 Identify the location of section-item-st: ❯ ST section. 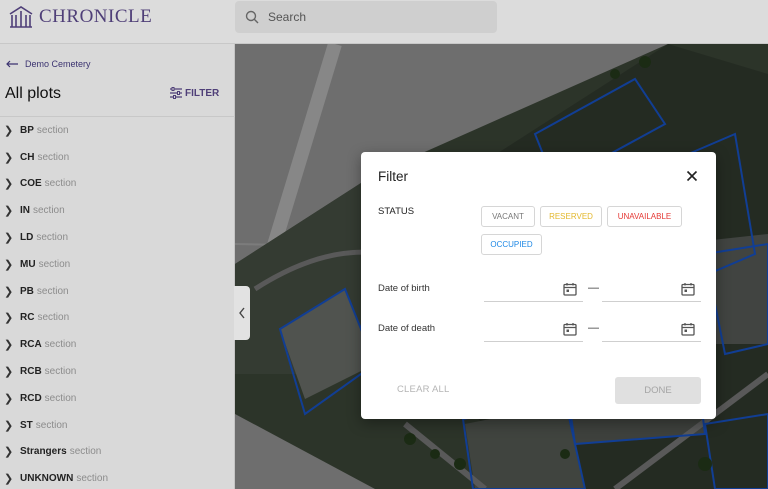
(117, 425).